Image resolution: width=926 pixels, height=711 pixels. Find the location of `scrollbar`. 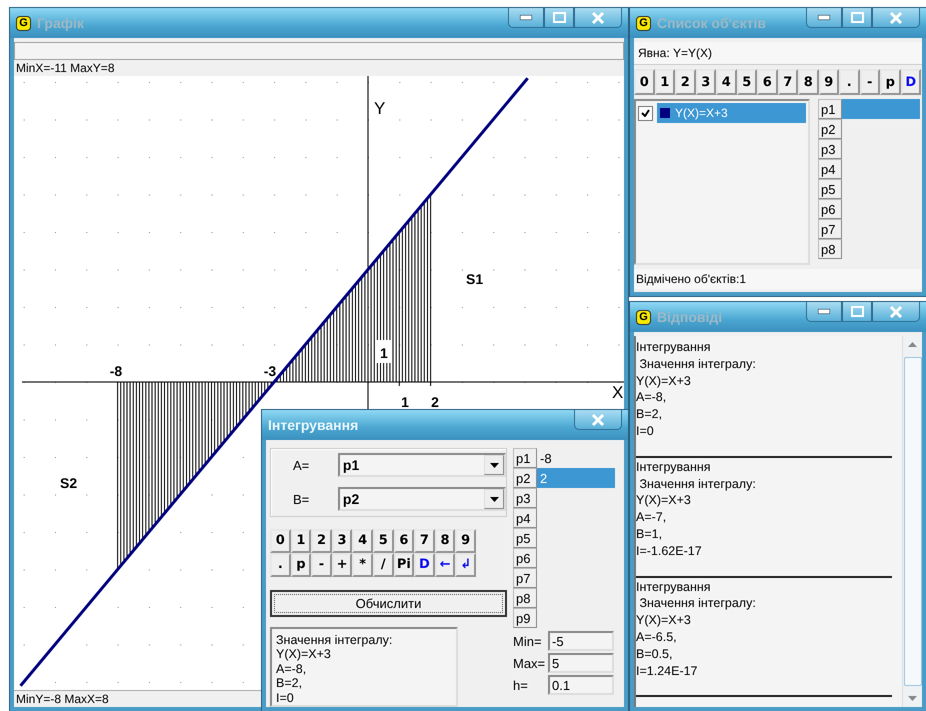

scrollbar is located at coordinates (912, 521).